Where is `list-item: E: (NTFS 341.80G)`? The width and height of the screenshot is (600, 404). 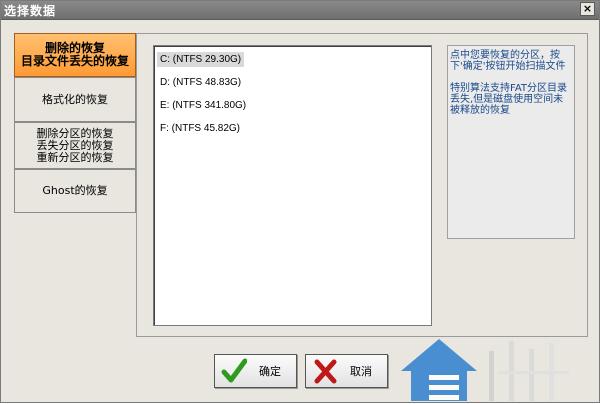
list-item: E: (NTFS 341.80G) is located at coordinates (203, 105).